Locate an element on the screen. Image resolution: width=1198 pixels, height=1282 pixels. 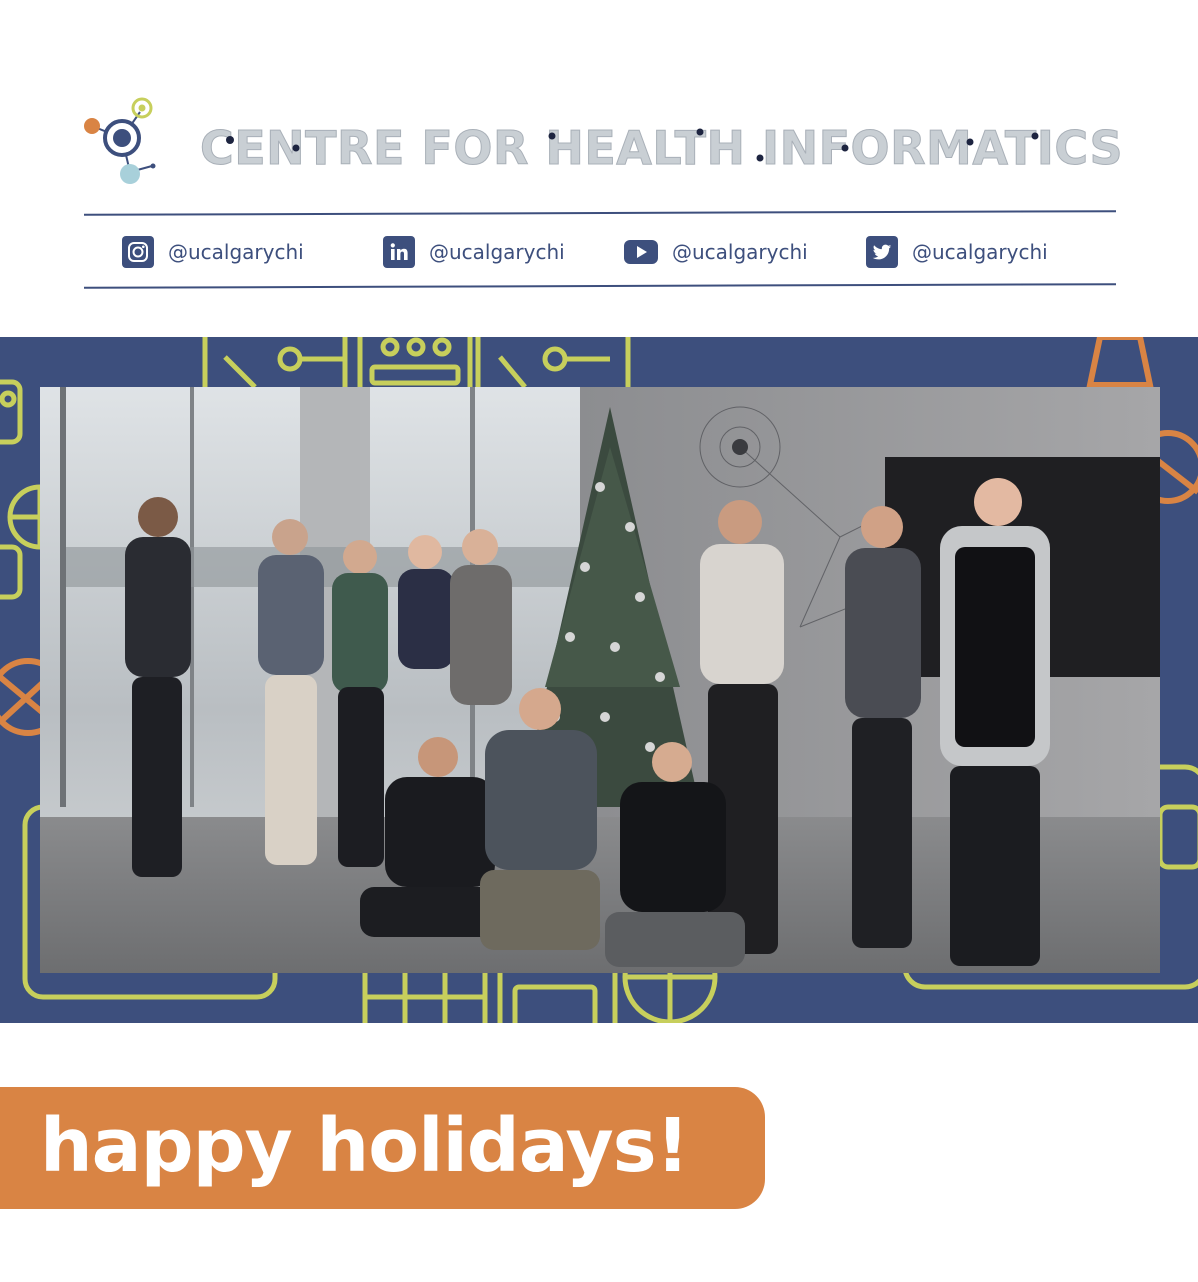
greeting-ribbon: happy holidays! is located at coordinates (382, 1148).